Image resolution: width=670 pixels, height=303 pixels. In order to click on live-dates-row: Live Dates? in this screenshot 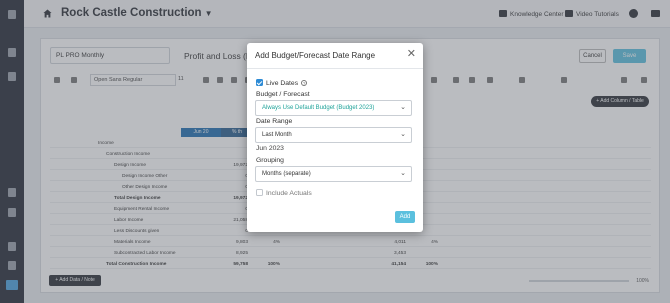, I will do `click(282, 83)`.